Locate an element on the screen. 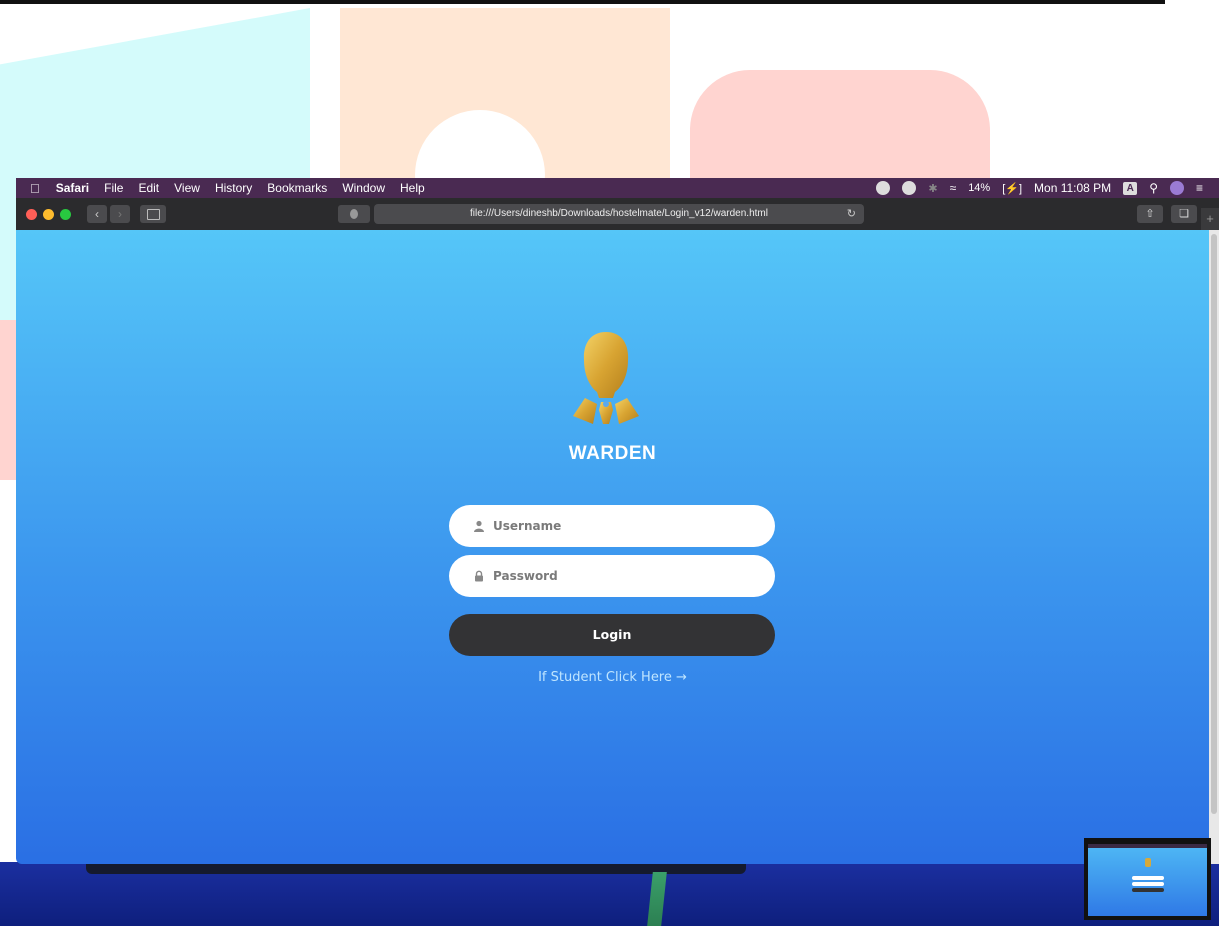 This screenshot has height=926, width=1219. menu-edit: Edit is located at coordinates (148, 188).